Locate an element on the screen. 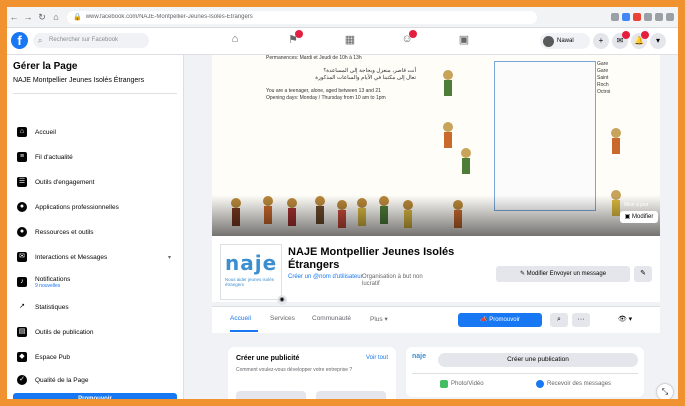 The width and height of the screenshot is (685, 406). create-icon: + is located at coordinates (601, 41).